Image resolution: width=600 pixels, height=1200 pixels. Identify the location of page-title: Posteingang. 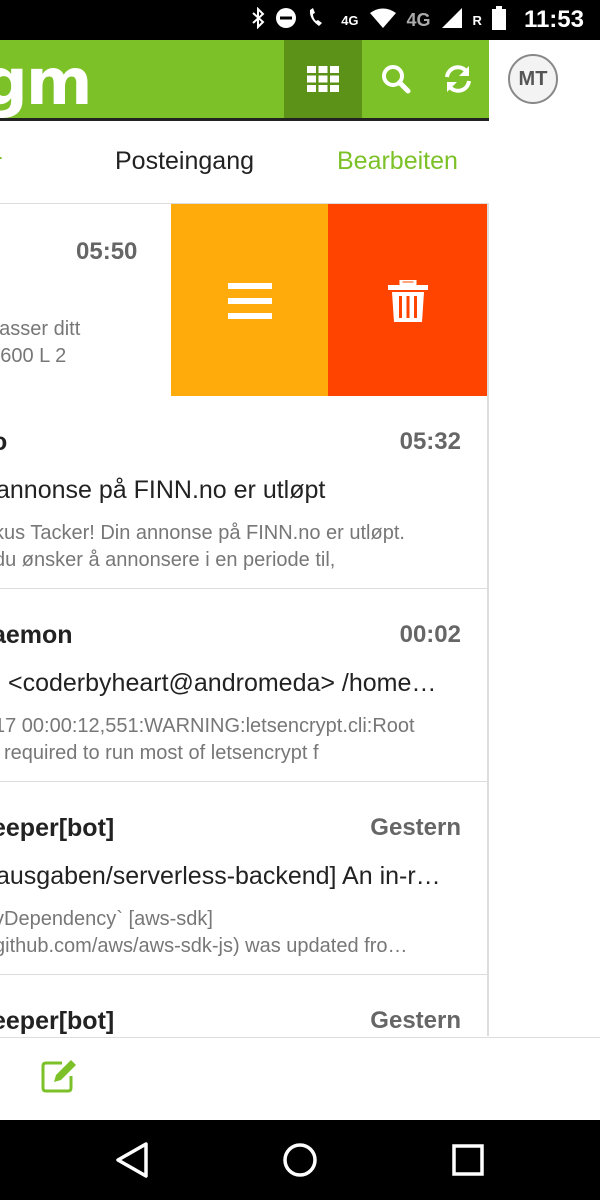
(185, 161).